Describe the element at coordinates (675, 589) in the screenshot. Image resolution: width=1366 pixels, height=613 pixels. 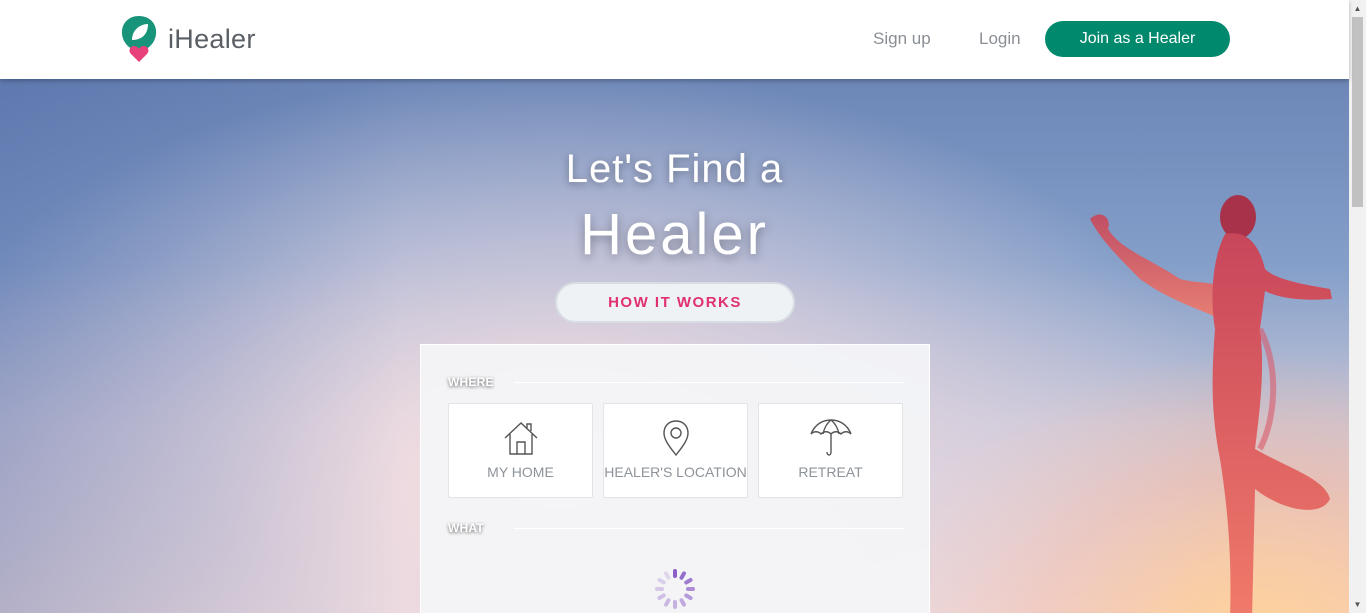
I see `loading-spinner-icon` at that location.